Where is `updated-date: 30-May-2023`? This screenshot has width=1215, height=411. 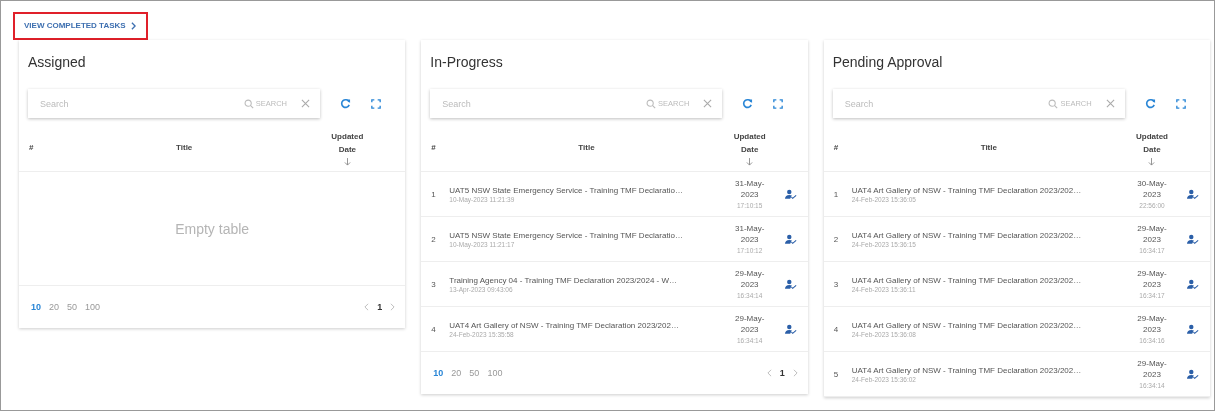
updated-date: 30-May-2023 is located at coordinates (1152, 188).